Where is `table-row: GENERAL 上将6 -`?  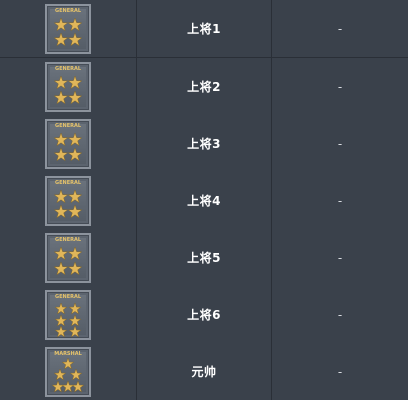
table-row: GENERAL 上将6 - is located at coordinates (204, 314).